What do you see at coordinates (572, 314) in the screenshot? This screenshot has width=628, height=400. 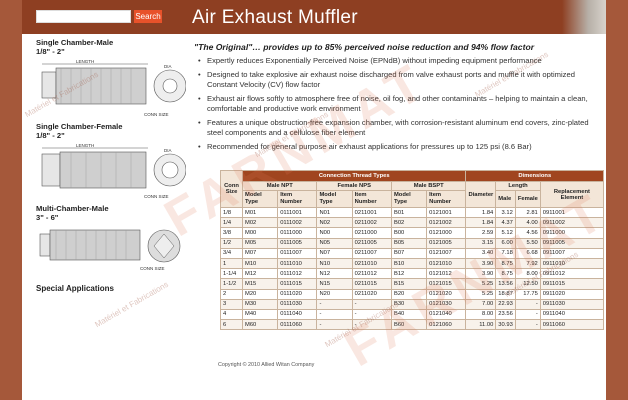 I see `table-cell: 0911040` at bounding box center [572, 314].